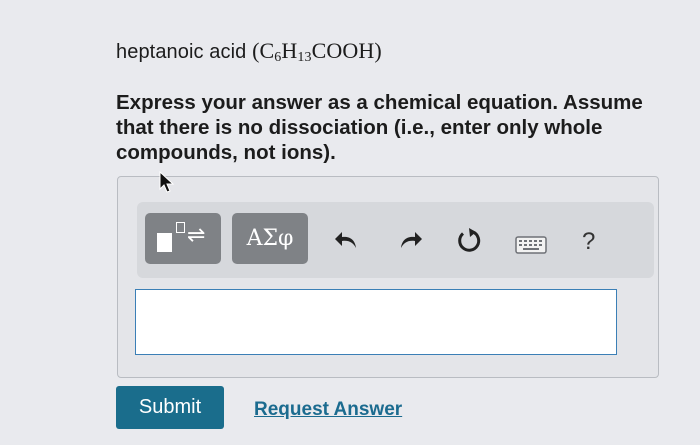 This screenshot has height=445, width=700. What do you see at coordinates (317, 51) in the screenshot?
I see `compound-formula: (C6H13COOH)` at bounding box center [317, 51].